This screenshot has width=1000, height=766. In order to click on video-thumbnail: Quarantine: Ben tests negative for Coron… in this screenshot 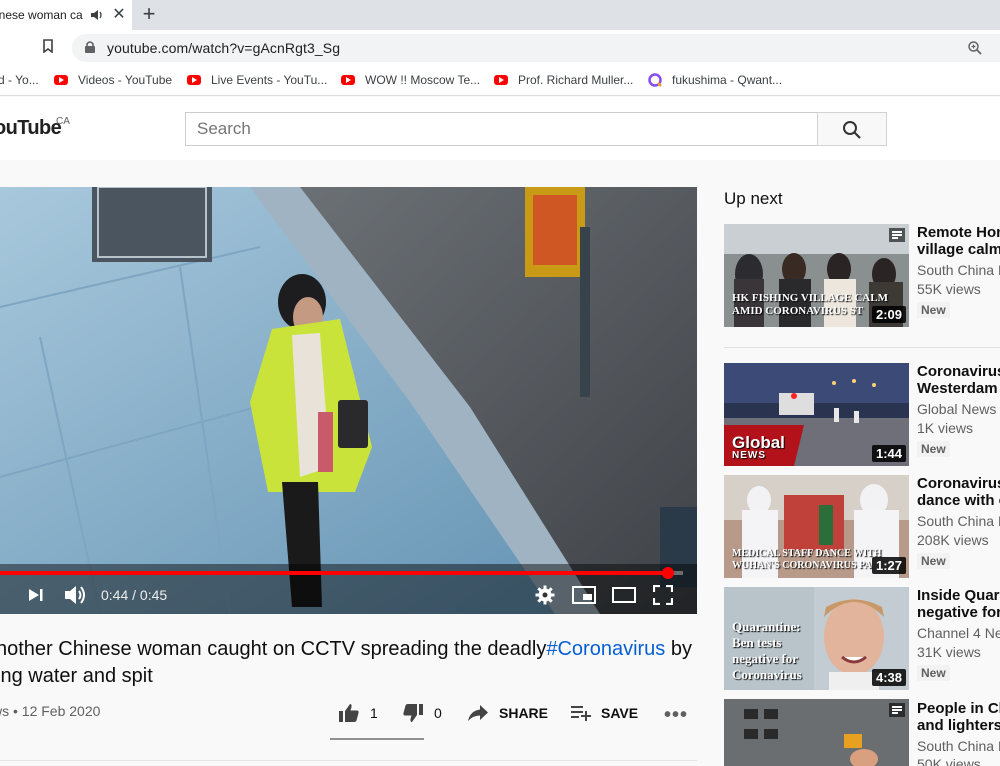, I will do `click(816, 638)`.